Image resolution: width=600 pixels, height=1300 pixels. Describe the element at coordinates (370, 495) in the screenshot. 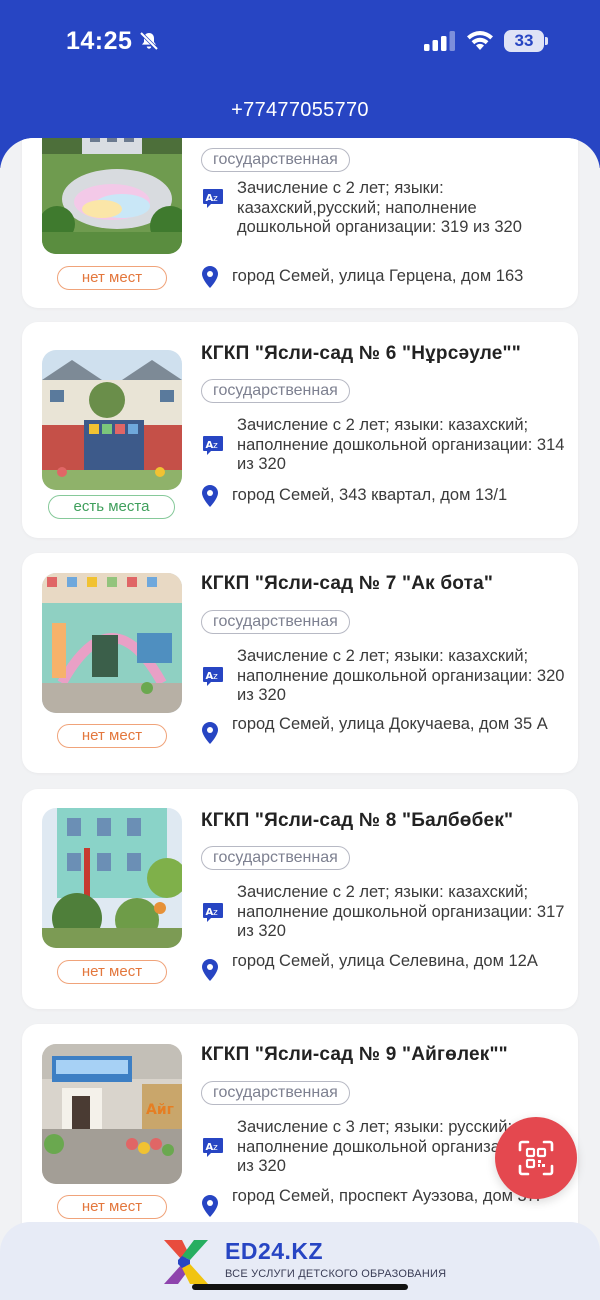

I see `address: город Семей, 343 квартал, дом 13/1` at that location.